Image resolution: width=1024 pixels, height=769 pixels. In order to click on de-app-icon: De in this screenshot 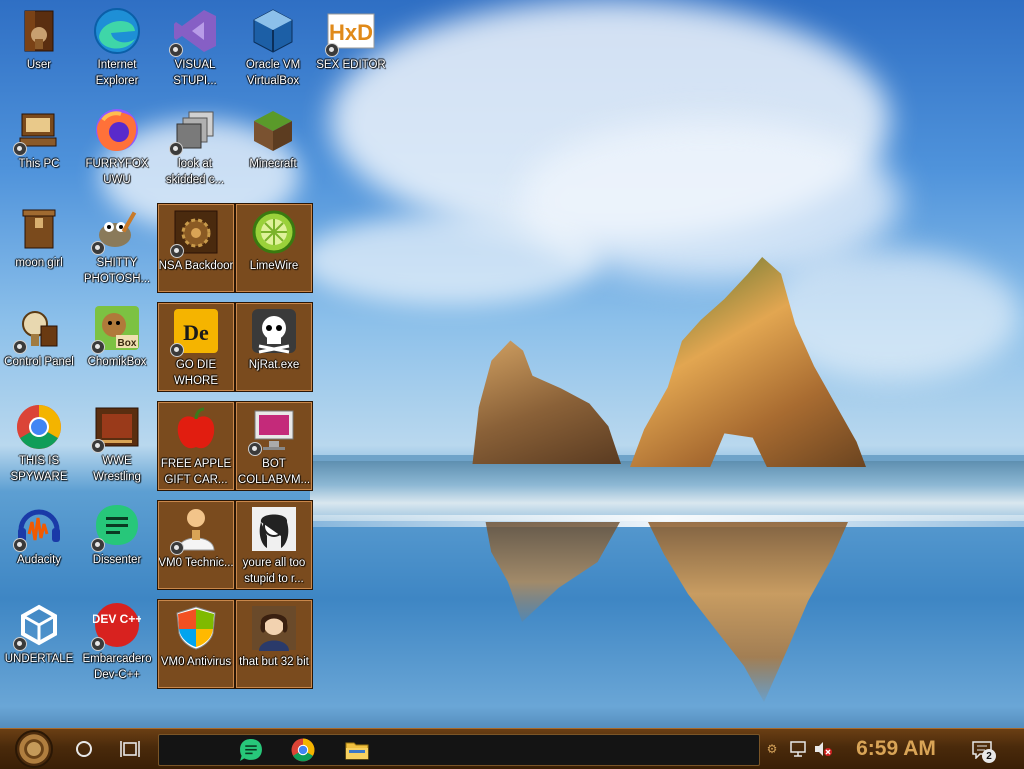, I will do `click(195, 332)`.